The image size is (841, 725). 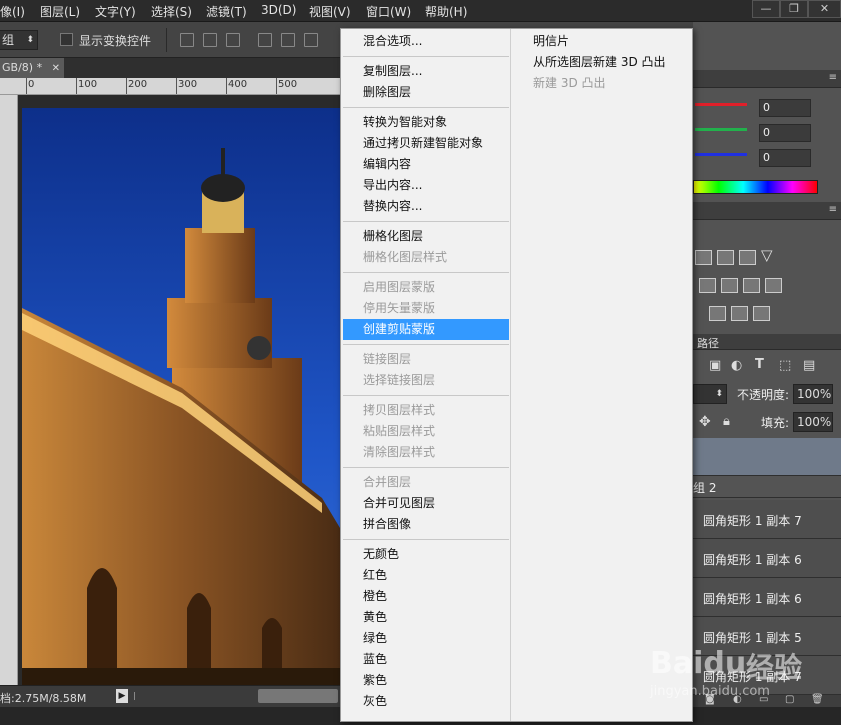 What do you see at coordinates (785, 133) in the screenshot?
I see `green-value: 0` at bounding box center [785, 133].